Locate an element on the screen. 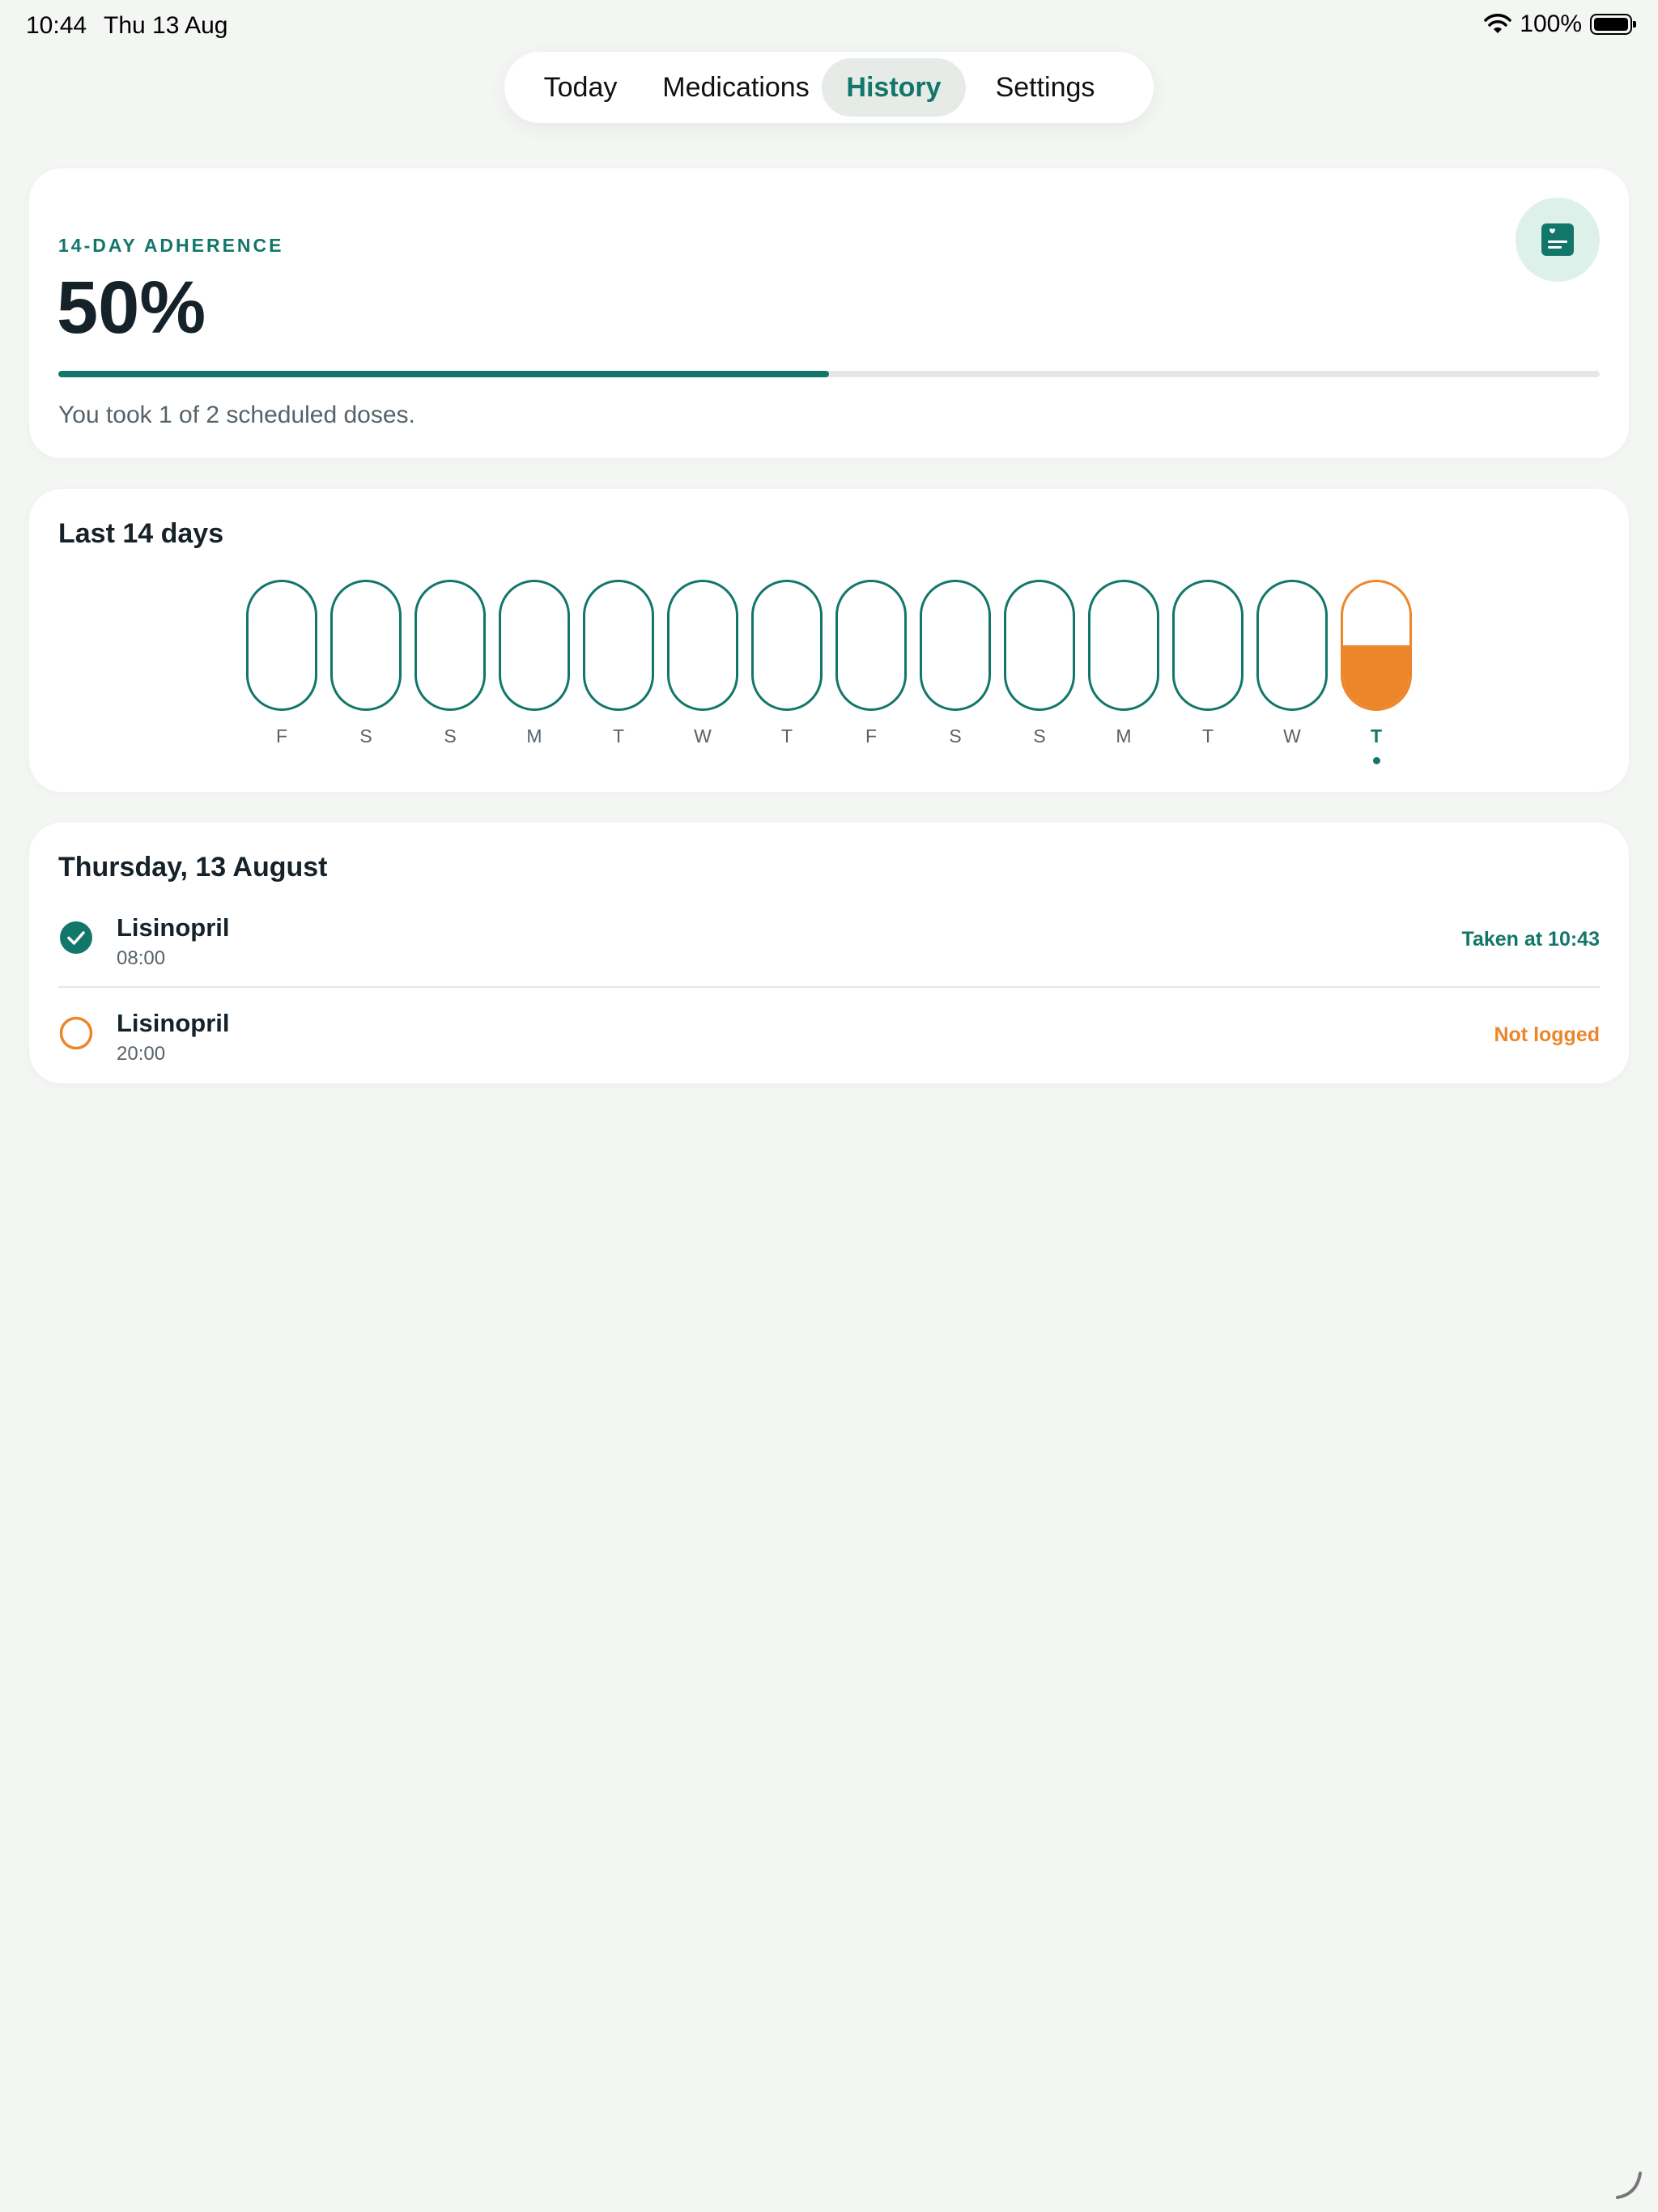  last-days-title: Last 14 days is located at coordinates (141, 534).